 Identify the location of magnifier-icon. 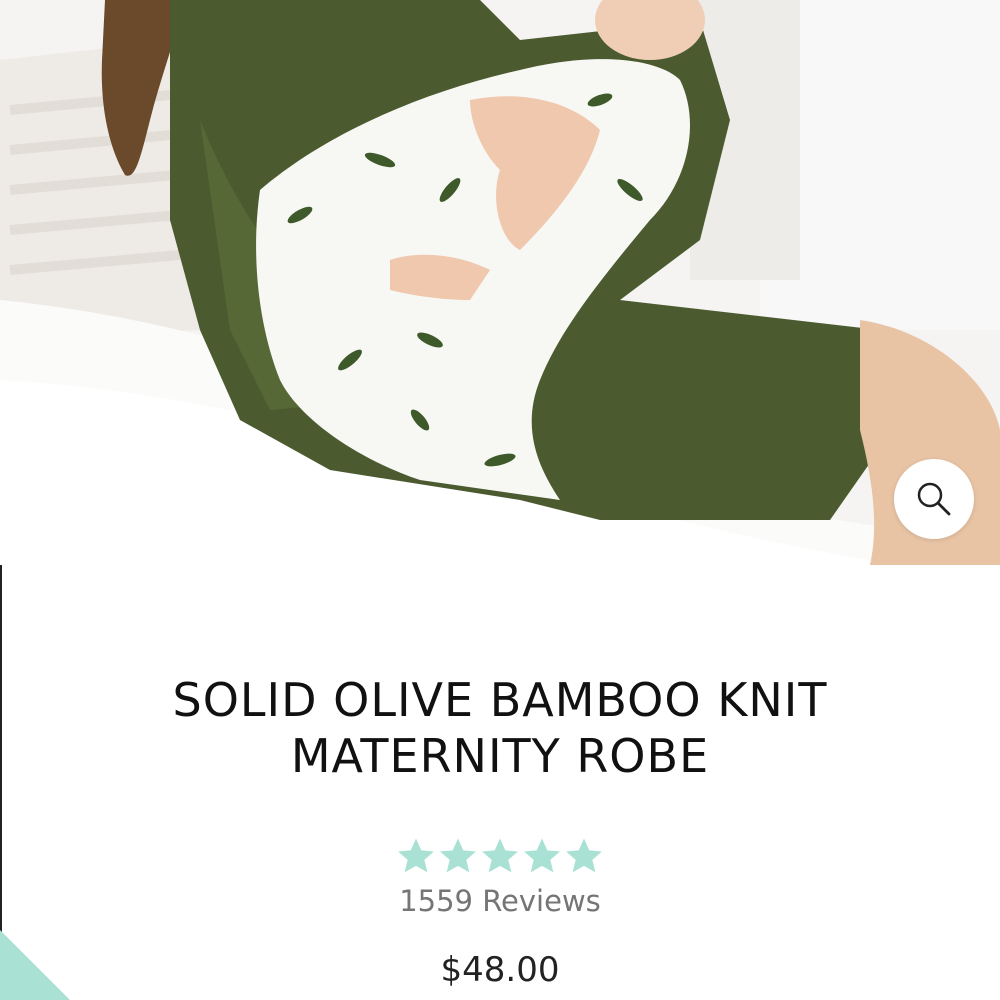
(934, 499).